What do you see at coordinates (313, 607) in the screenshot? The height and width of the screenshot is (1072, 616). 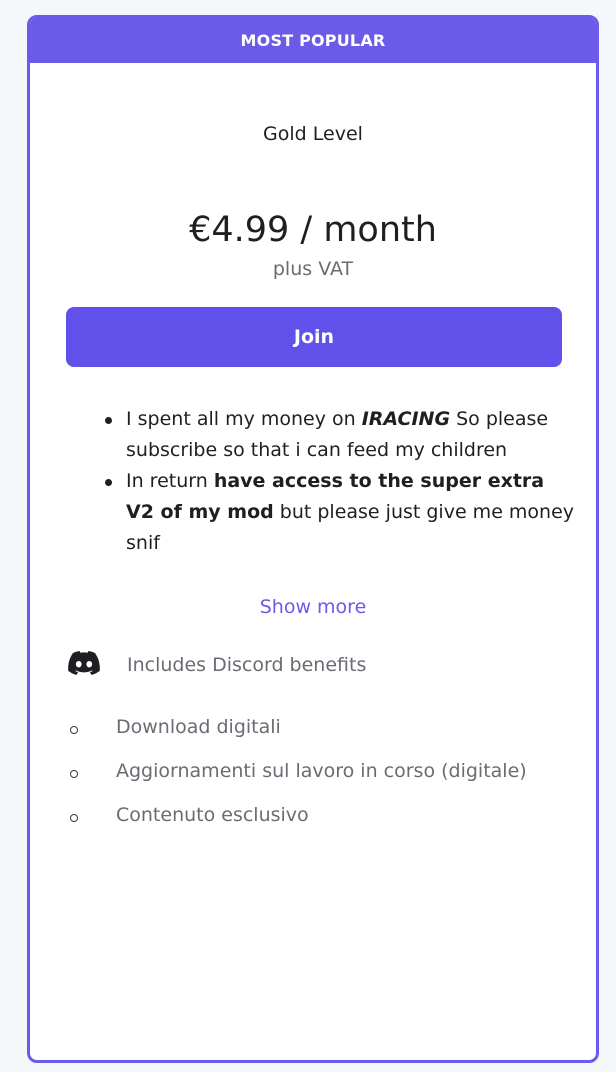 I see `show-more-link: Show more` at bounding box center [313, 607].